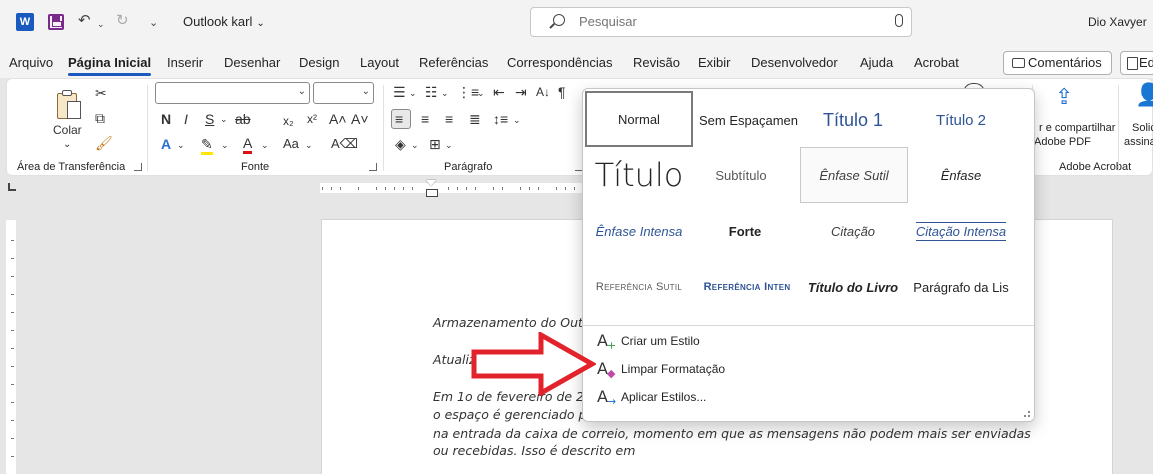 Image resolution: width=1153 pixels, height=474 pixels. What do you see at coordinates (186, 119) in the screenshot?
I see `italic-icon: I` at bounding box center [186, 119].